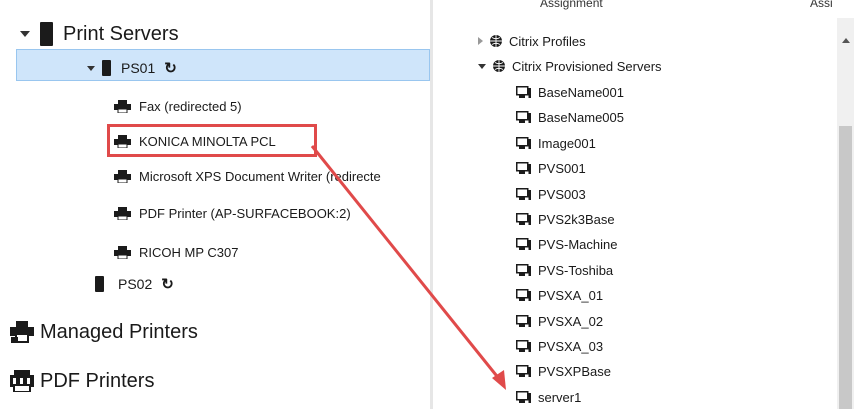 This screenshot has width=854, height=409. I want to click on computer-item: Image001, so click(556, 143).